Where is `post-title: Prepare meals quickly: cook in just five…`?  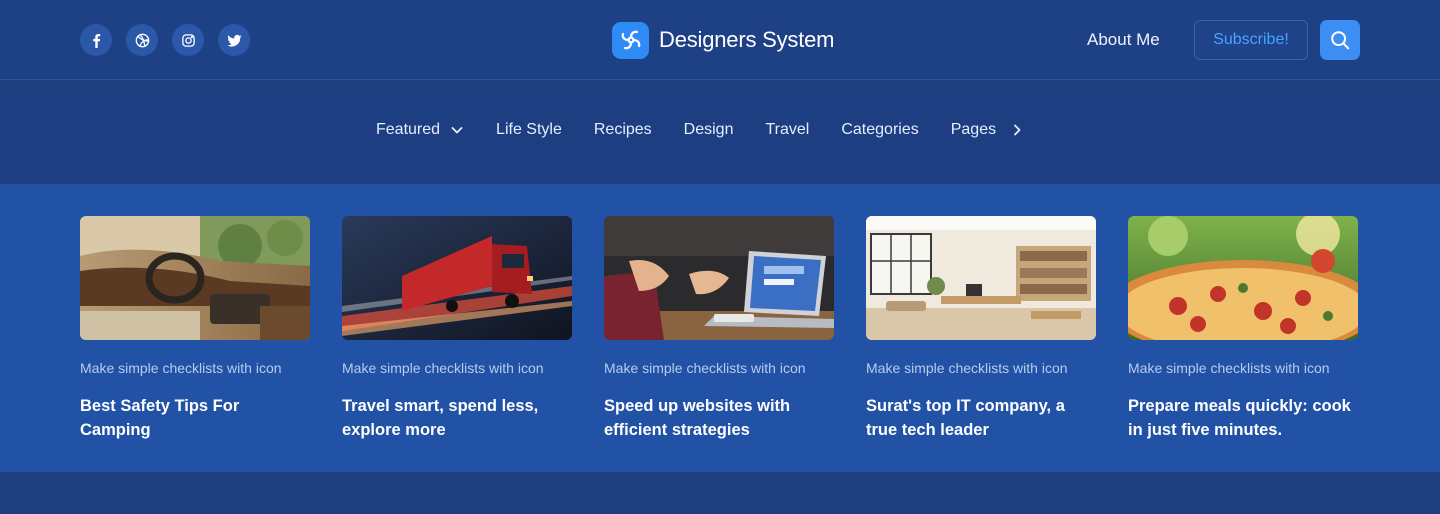 post-title: Prepare meals quickly: cook in just five… is located at coordinates (1243, 418).